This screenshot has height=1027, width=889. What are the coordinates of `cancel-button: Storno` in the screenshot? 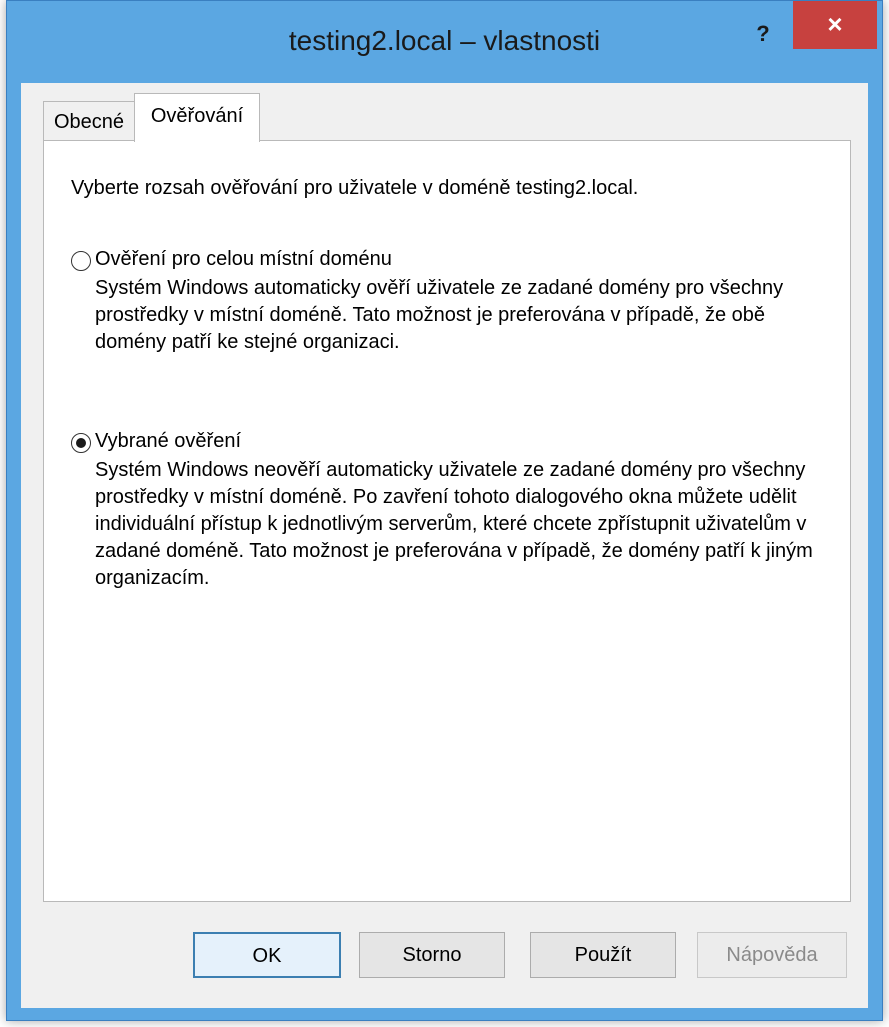 It's located at (432, 955).